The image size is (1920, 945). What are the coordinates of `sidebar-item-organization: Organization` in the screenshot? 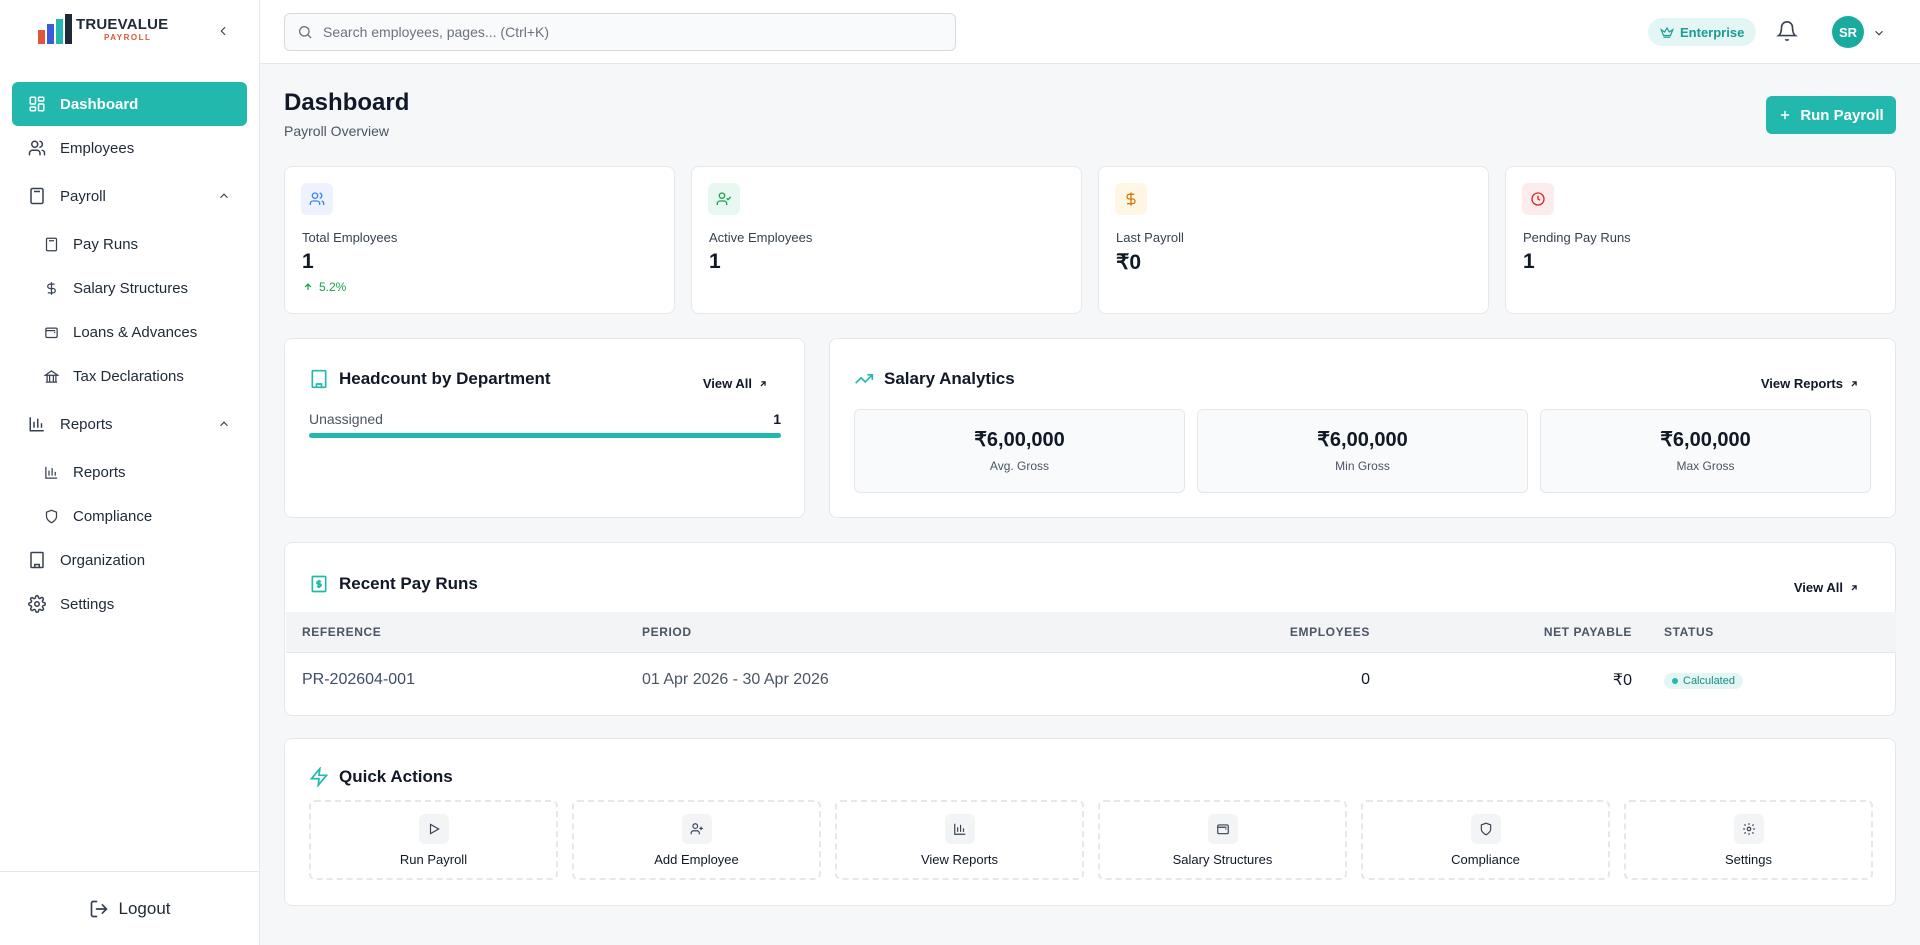 It's located at (129, 560).